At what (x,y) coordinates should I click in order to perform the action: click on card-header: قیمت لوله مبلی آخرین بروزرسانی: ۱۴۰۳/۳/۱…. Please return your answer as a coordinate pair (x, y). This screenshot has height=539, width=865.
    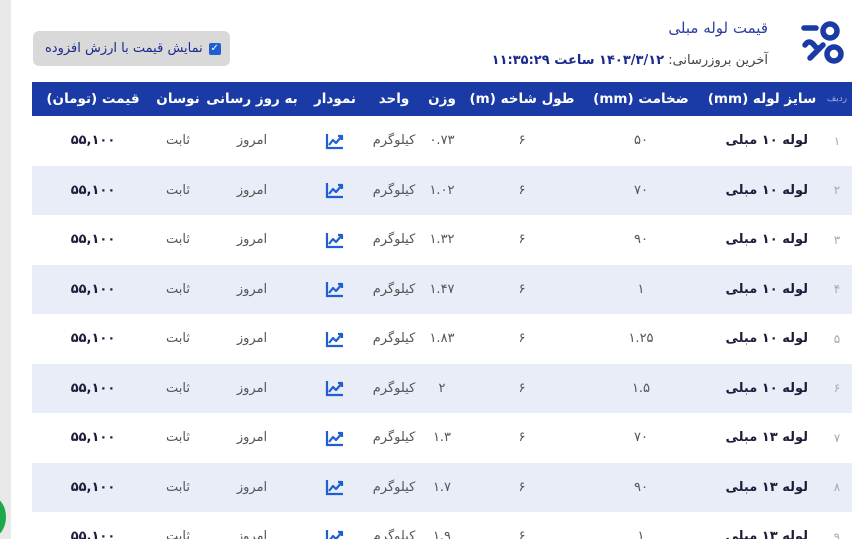
    Looking at the image, I should click on (442, 41).